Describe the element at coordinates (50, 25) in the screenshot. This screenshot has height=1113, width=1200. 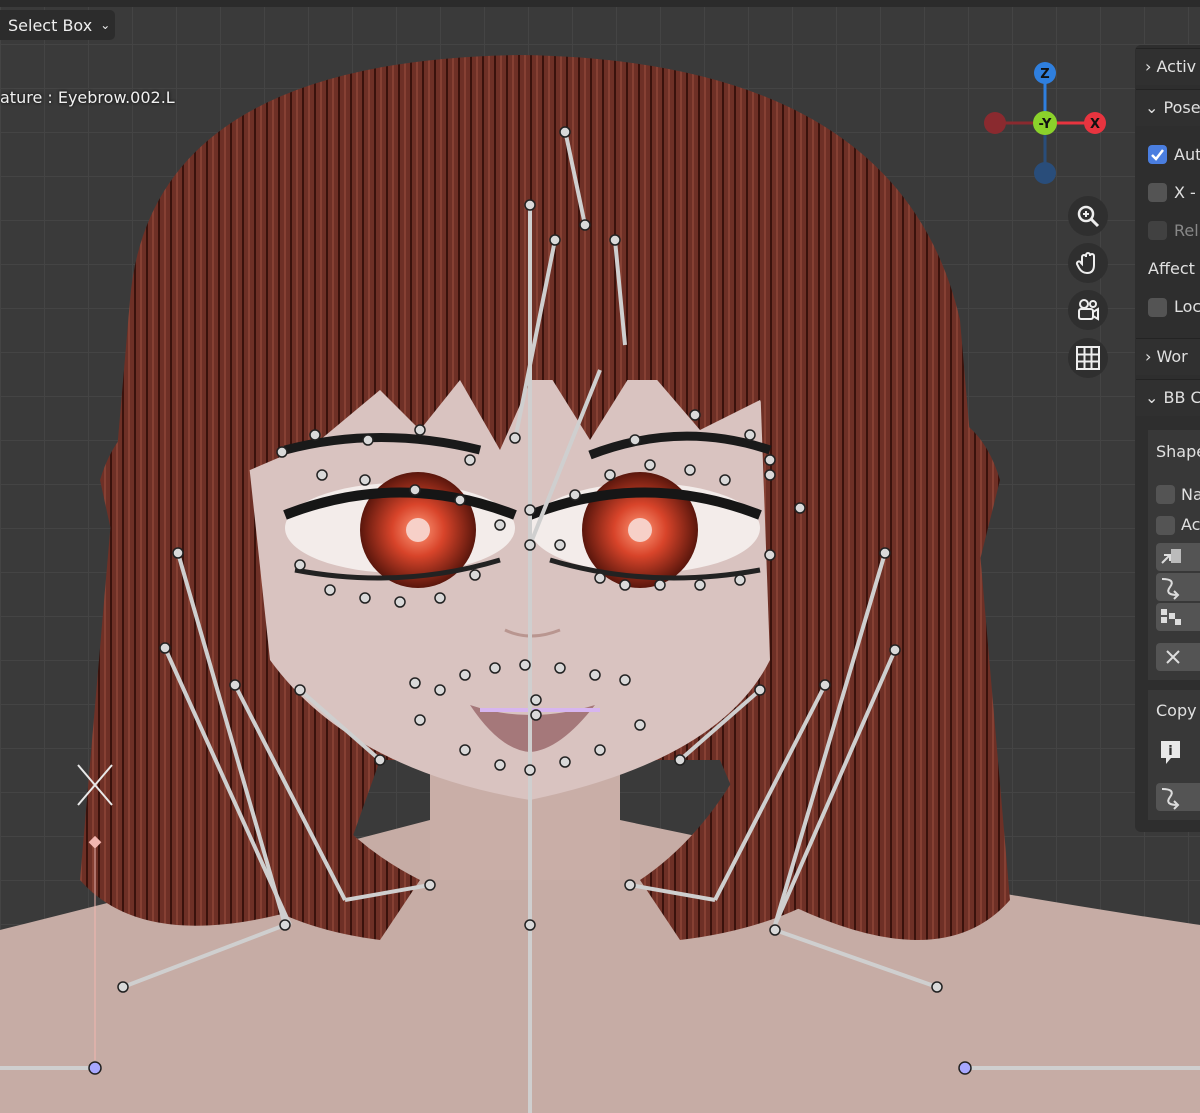
I see `select-box-label: Select Box` at that location.